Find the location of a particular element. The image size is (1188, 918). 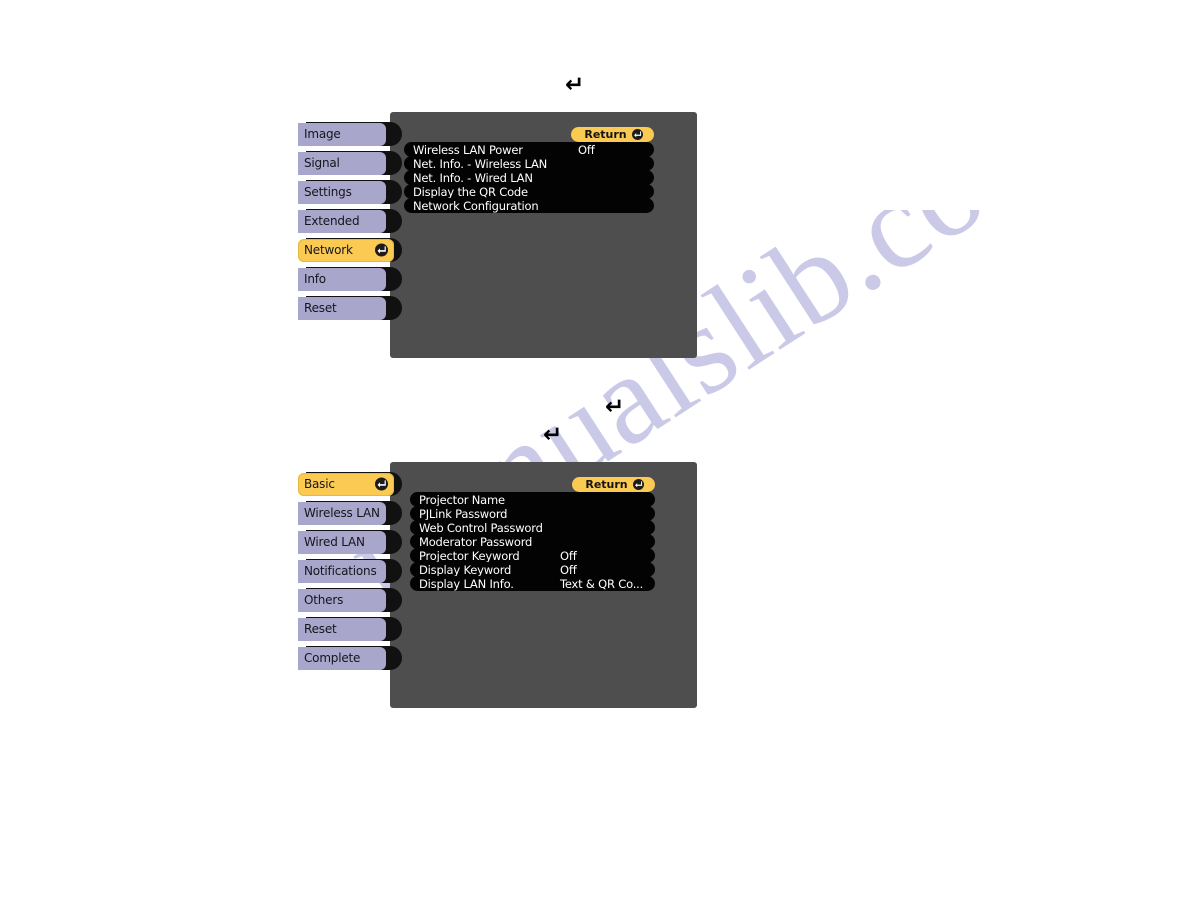

menu-row-label: Projector Name is located at coordinates (462, 499).